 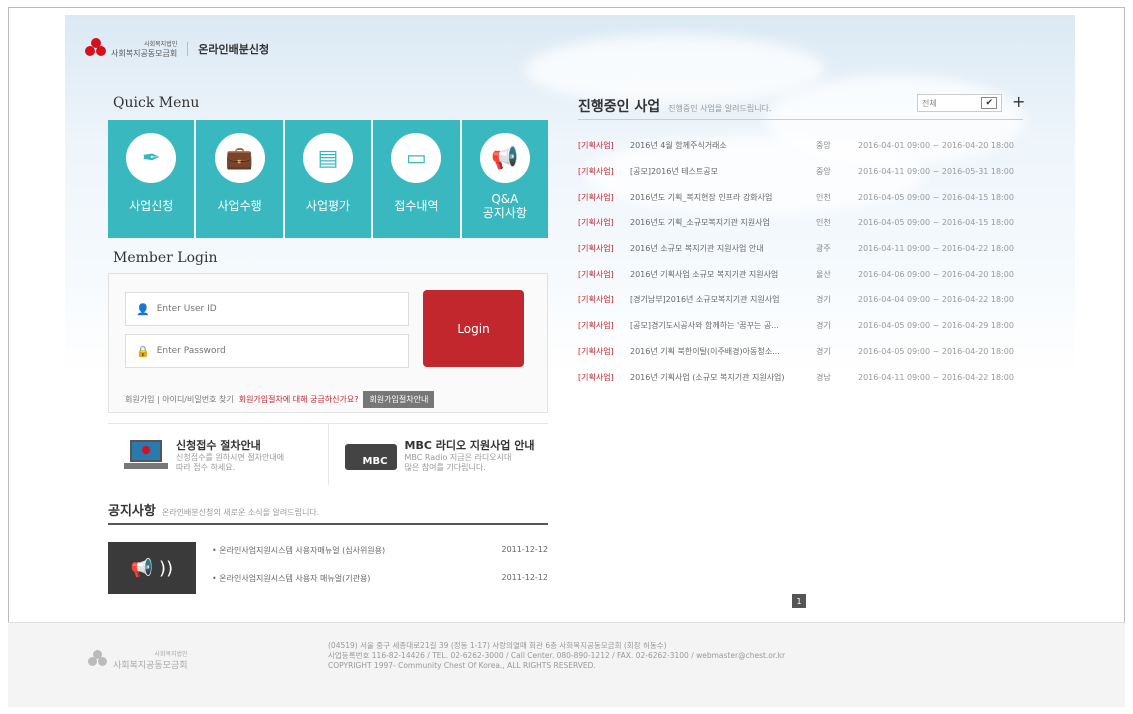 I want to click on banner-desc: 따라 접수 하세요., so click(x=206, y=467).